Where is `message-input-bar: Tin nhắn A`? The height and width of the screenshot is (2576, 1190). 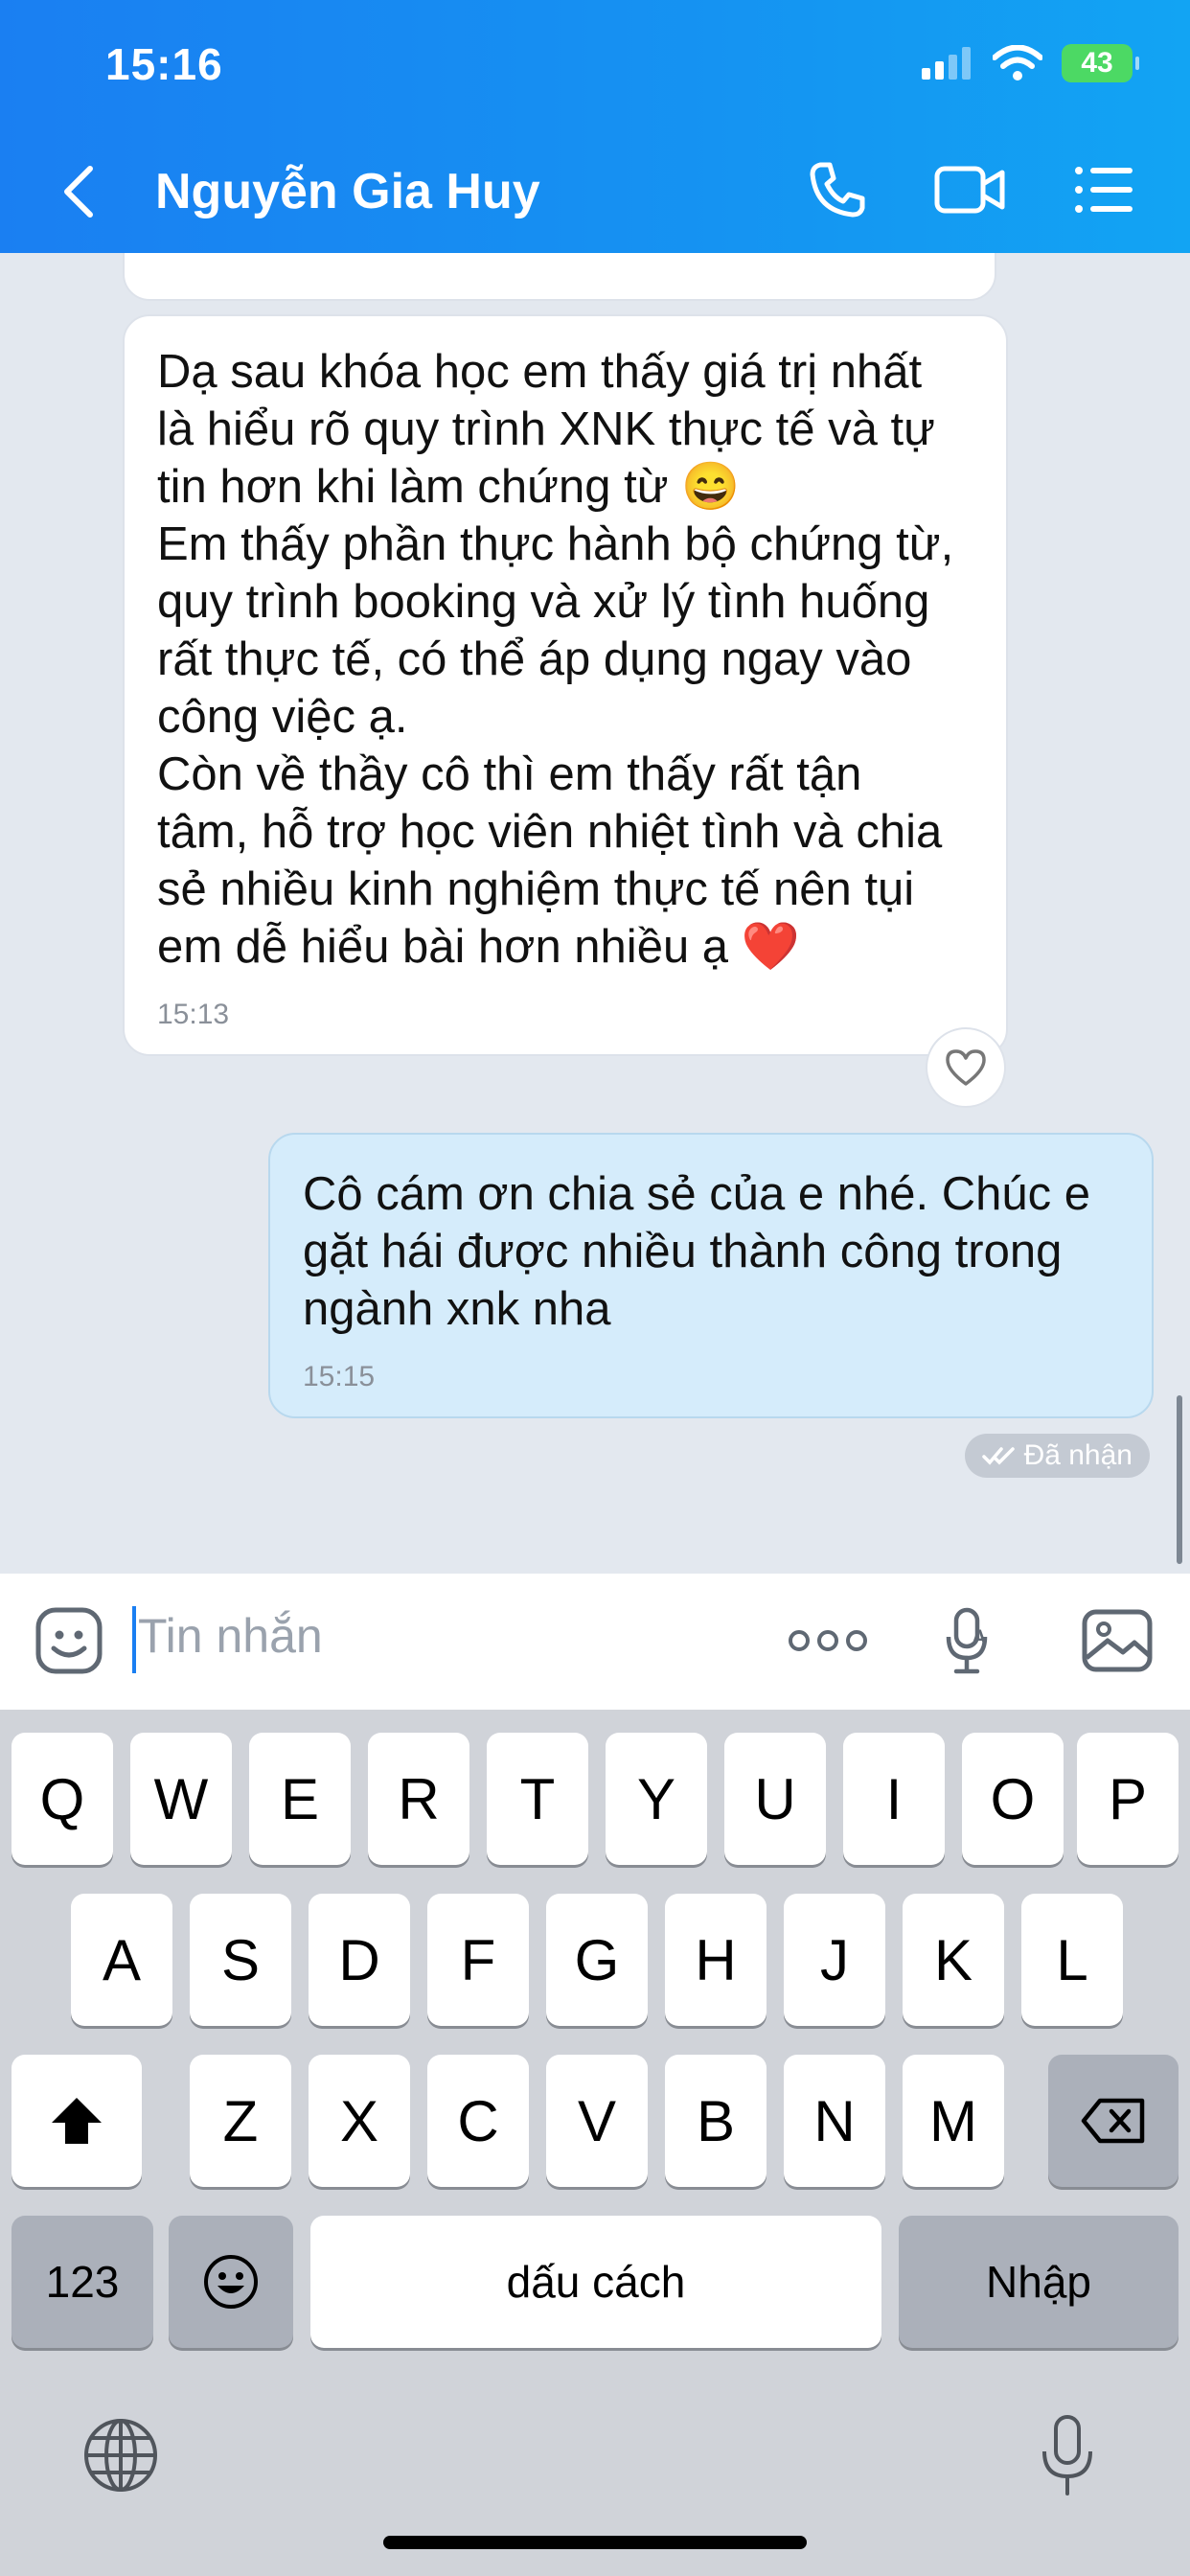
message-input-bar: Tin nhắn A is located at coordinates (595, 1642).